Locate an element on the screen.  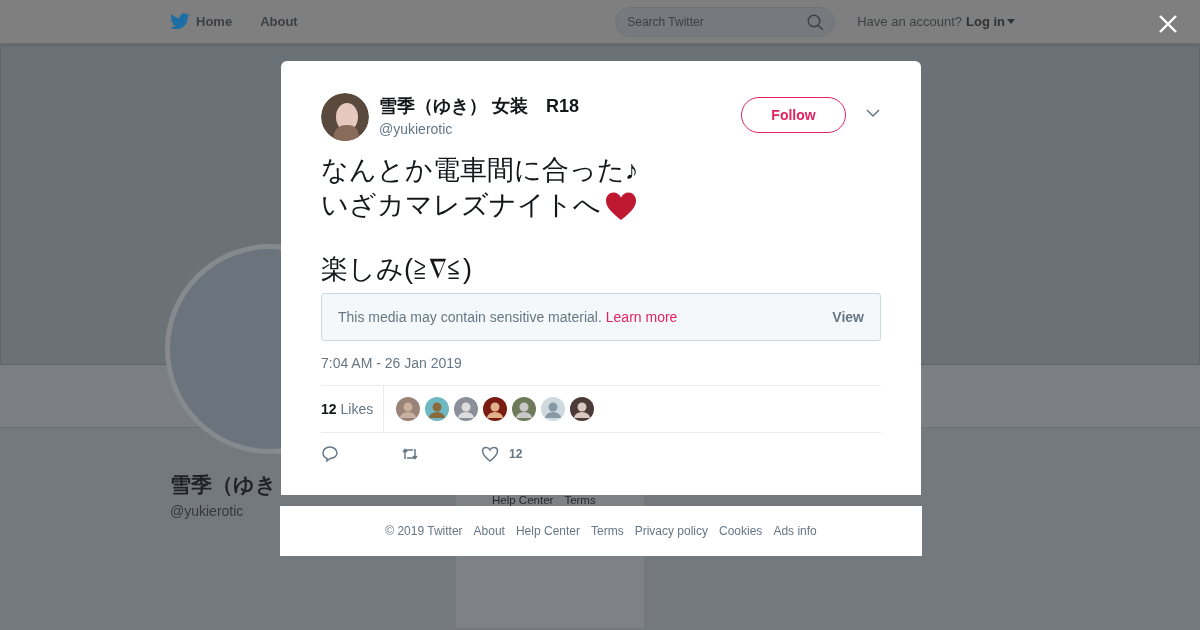
tweet-text: なんとか電車間に合った♪ is located at coordinates (480, 170).